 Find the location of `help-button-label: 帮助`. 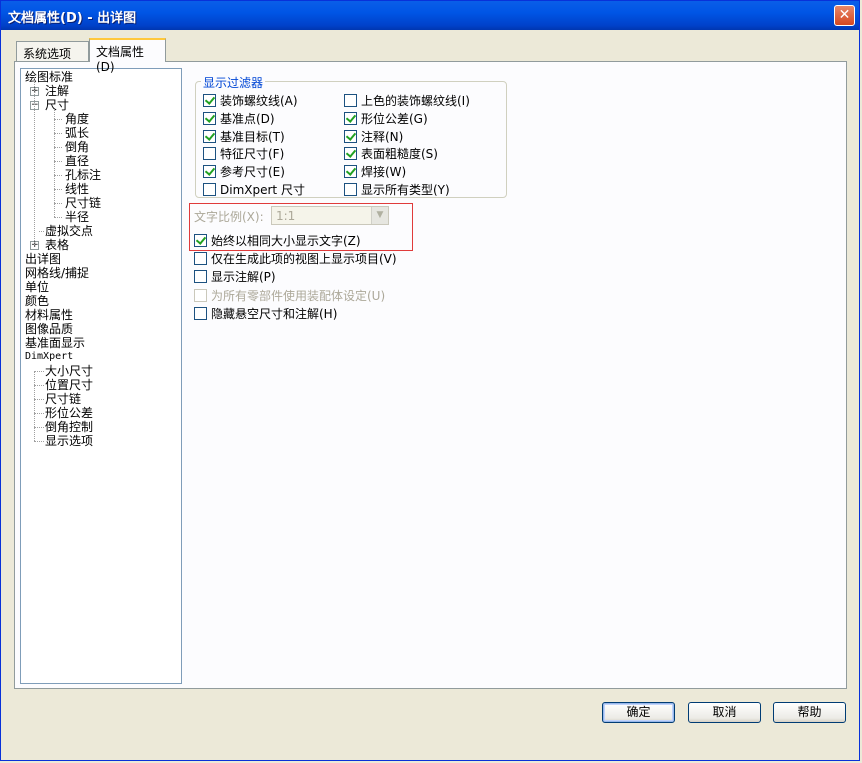

help-button-label: 帮助 is located at coordinates (809, 712).